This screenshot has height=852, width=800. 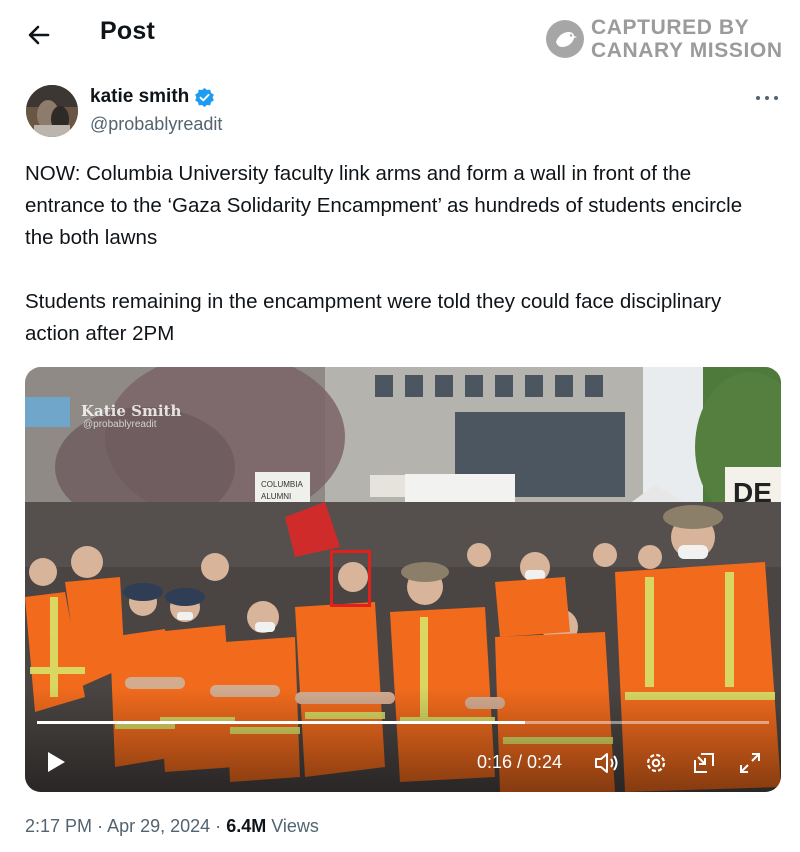 What do you see at coordinates (127, 31) in the screenshot?
I see `page-title: Post` at bounding box center [127, 31].